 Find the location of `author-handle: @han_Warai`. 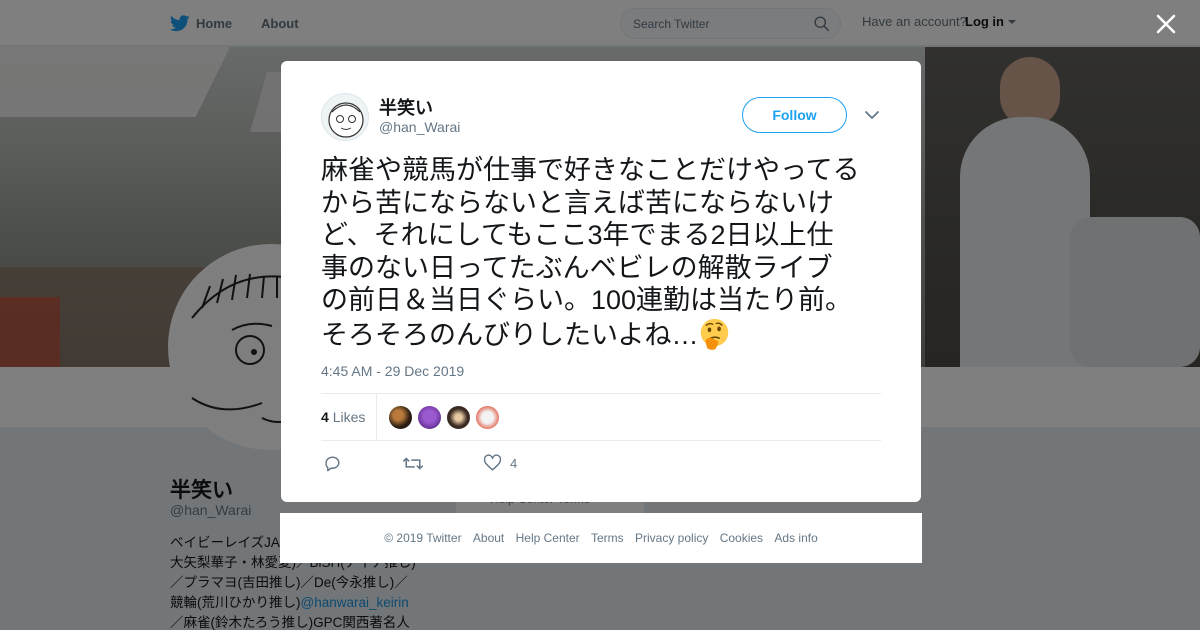

author-handle: @han_Warai is located at coordinates (419, 127).